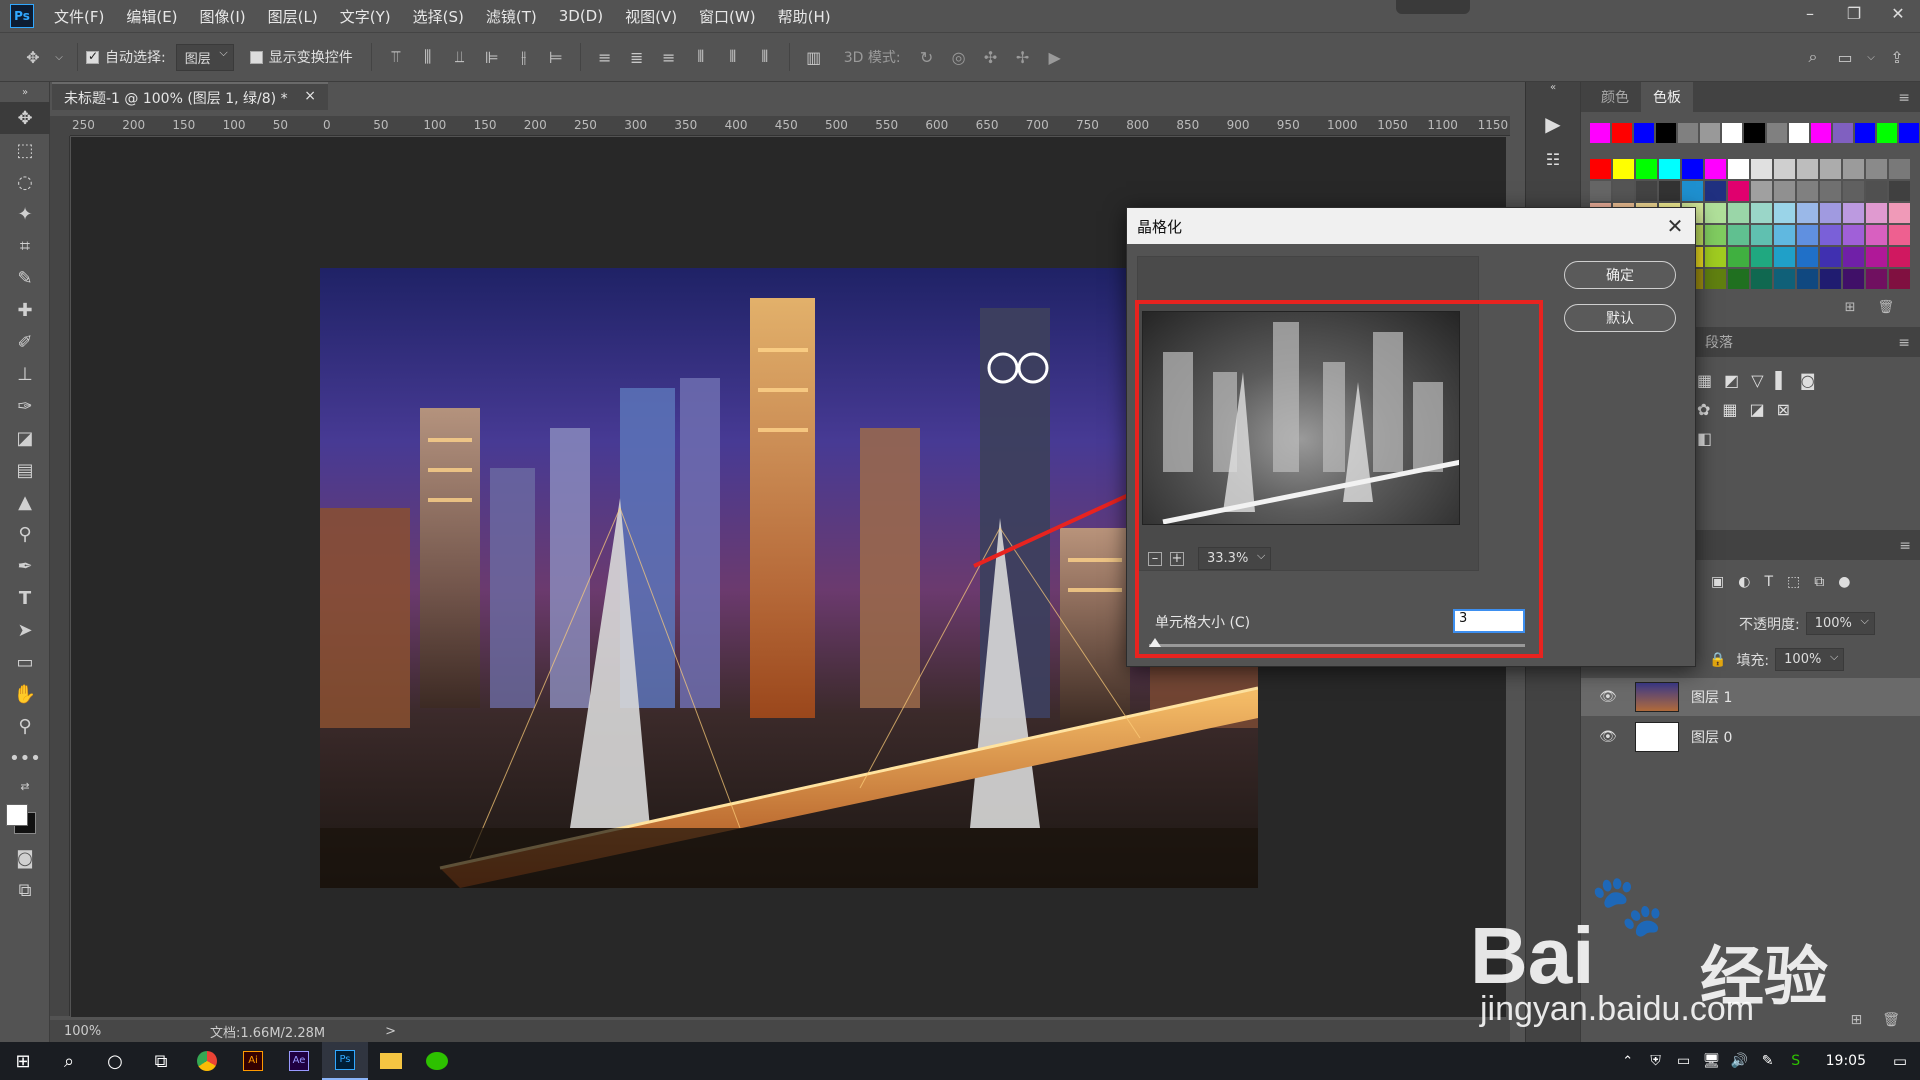  What do you see at coordinates (25, 406) in the screenshot?
I see `history-brush-tool-icon: ✑` at bounding box center [25, 406].